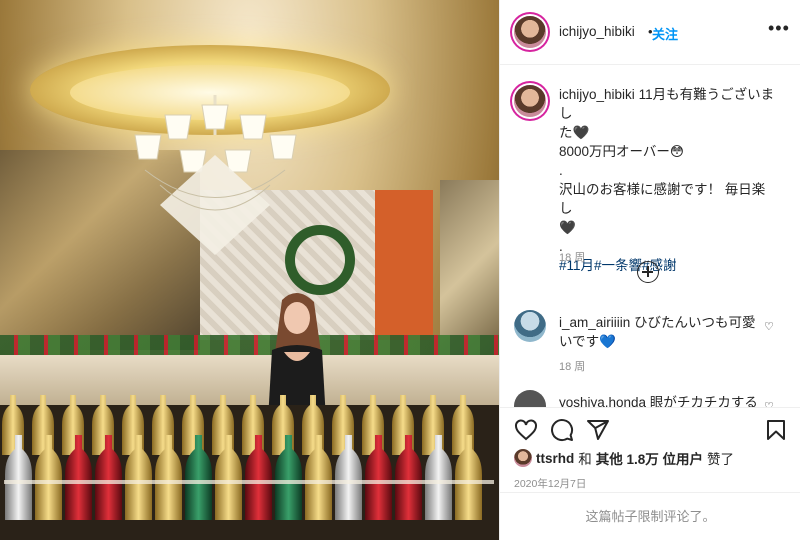  What do you see at coordinates (594, 322) in the screenshot?
I see `commenter-username: i_am_airiiiin` at bounding box center [594, 322].